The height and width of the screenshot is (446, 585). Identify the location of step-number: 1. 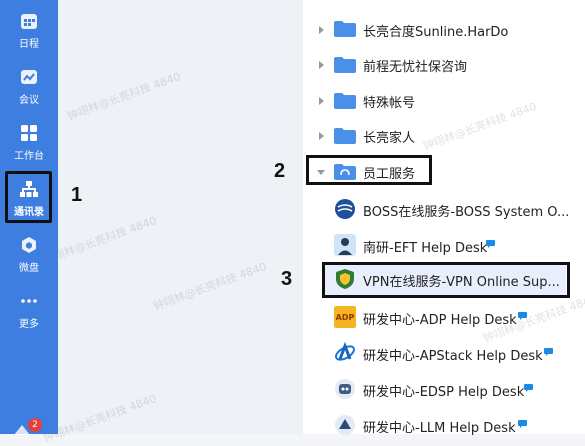
(77, 195).